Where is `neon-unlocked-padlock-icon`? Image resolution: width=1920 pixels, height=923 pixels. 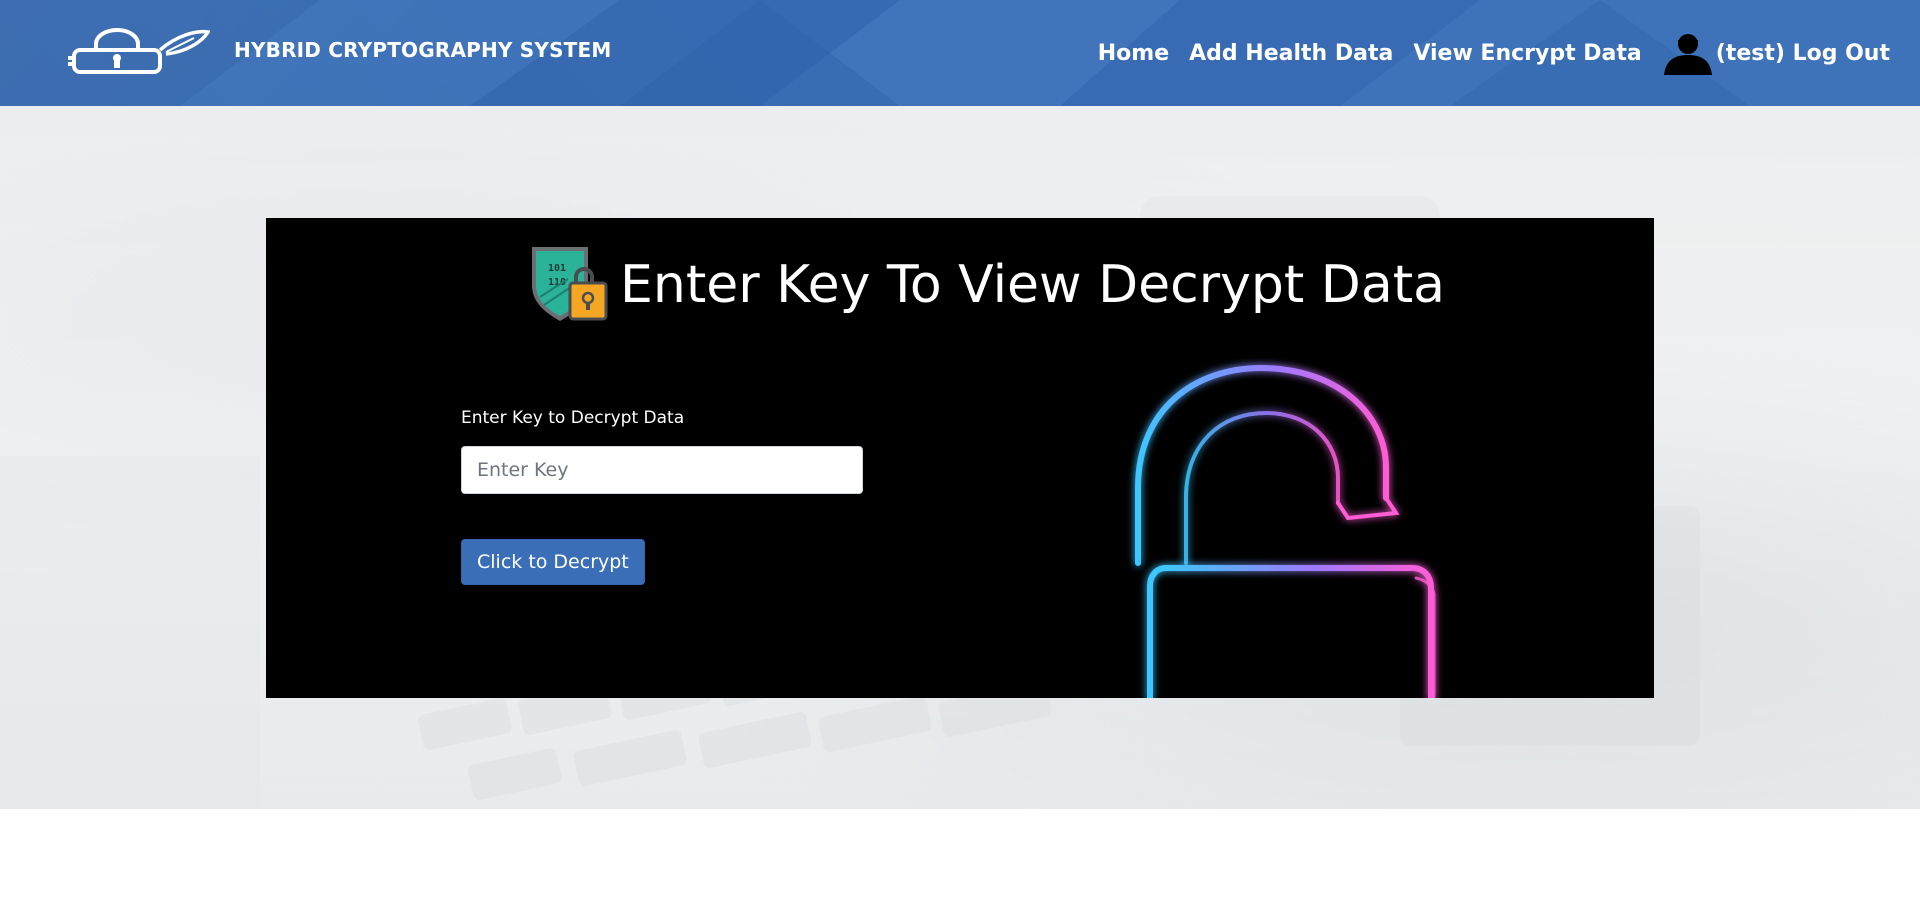 neon-unlocked-padlock-icon is located at coordinates (1285, 531).